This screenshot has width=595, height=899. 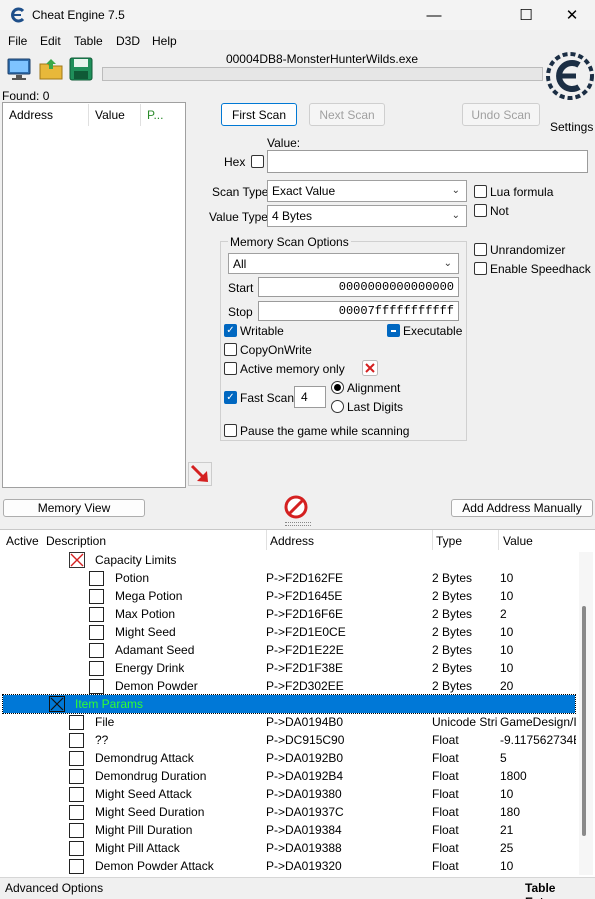 I want to click on table-col-value: Value, so click(x=518, y=541).